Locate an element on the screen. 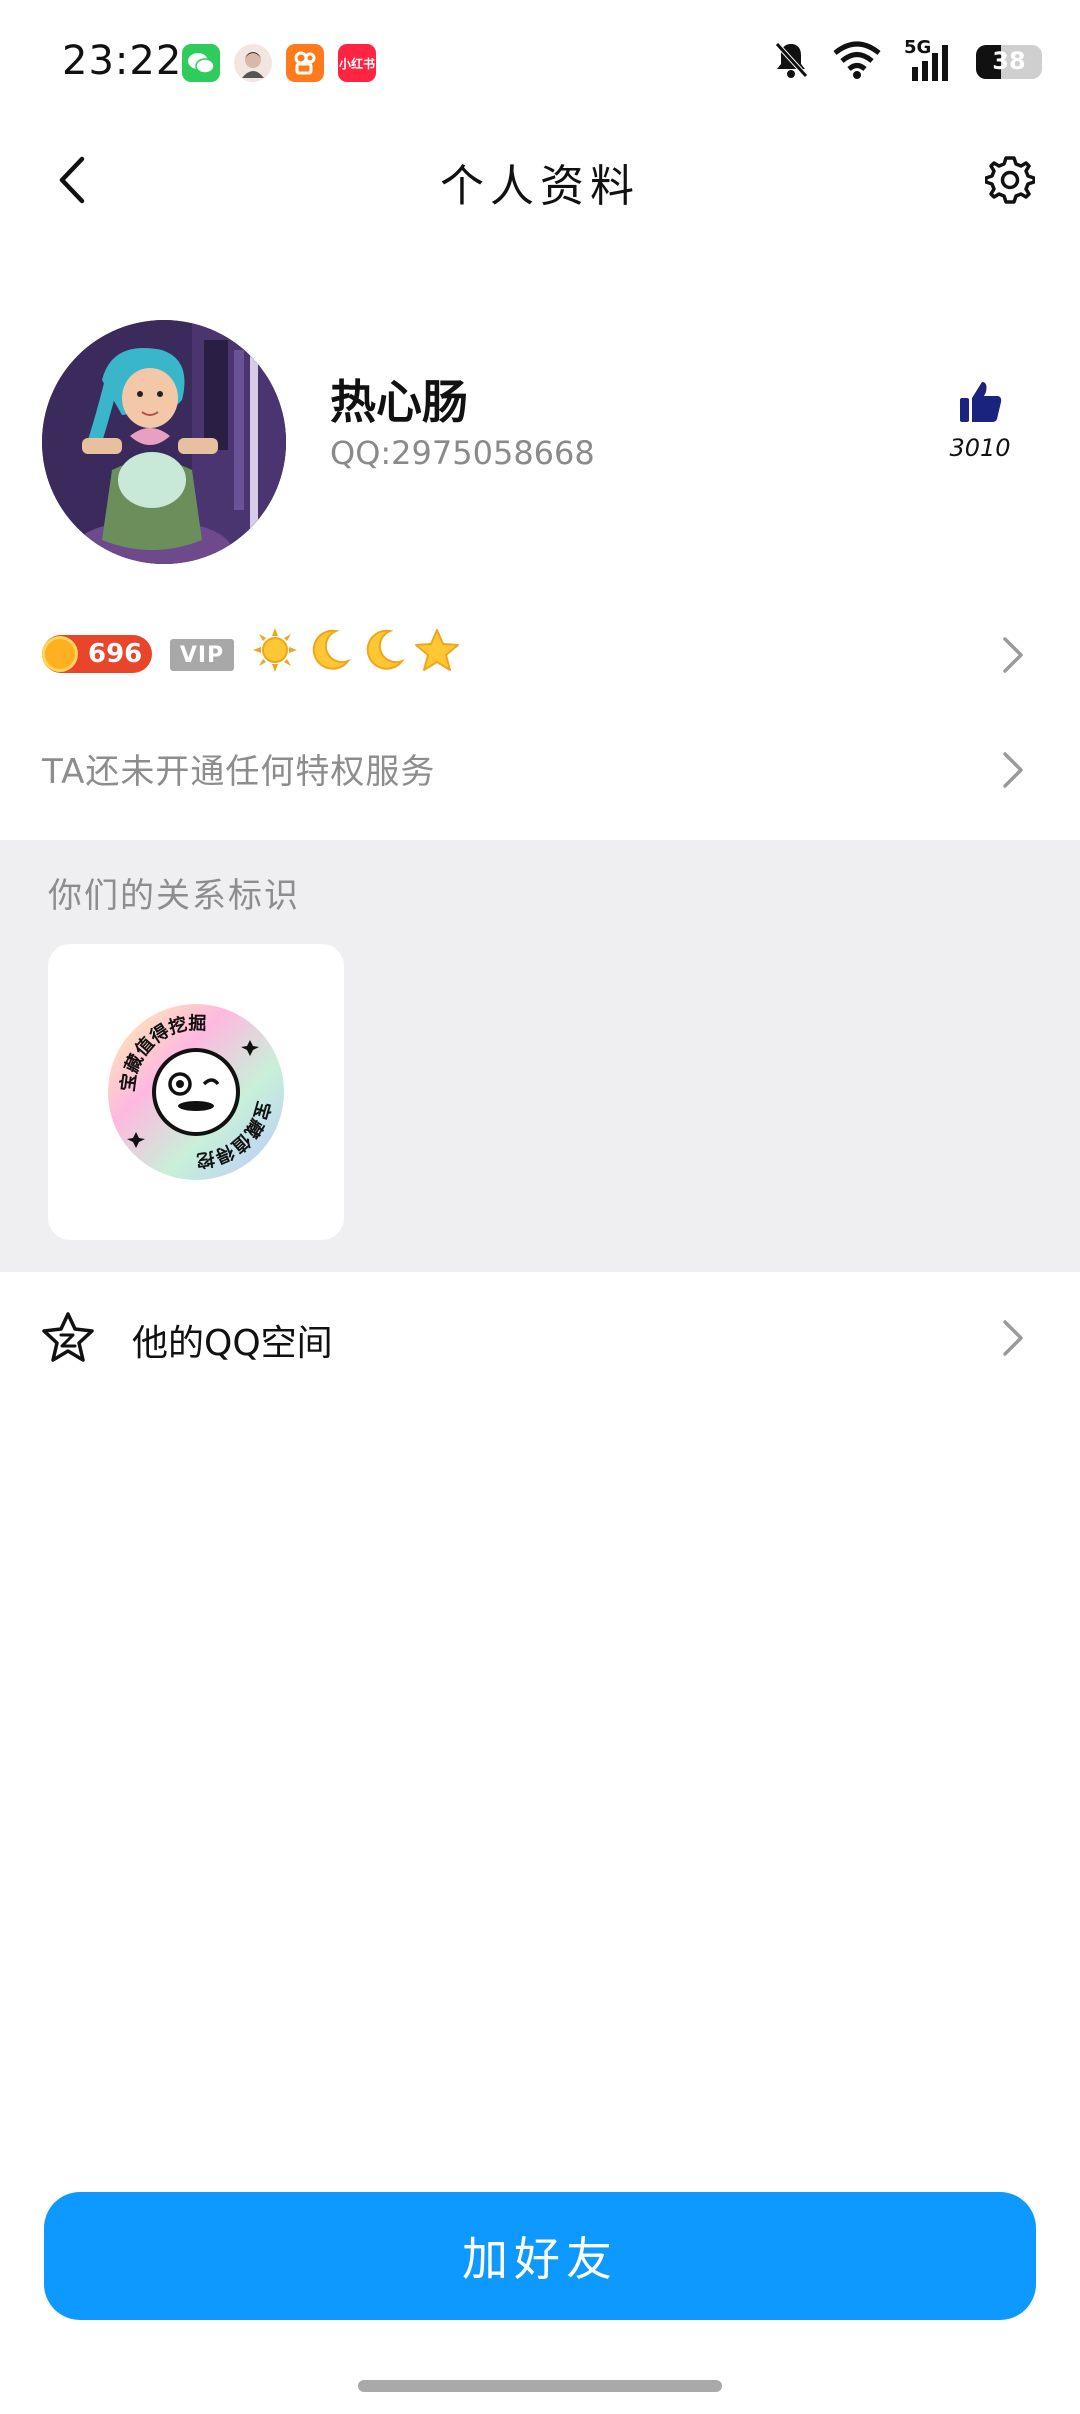 Image resolution: width=1080 pixels, height=2414 pixels. relation-title: 你们的关系标识 is located at coordinates (174, 896).